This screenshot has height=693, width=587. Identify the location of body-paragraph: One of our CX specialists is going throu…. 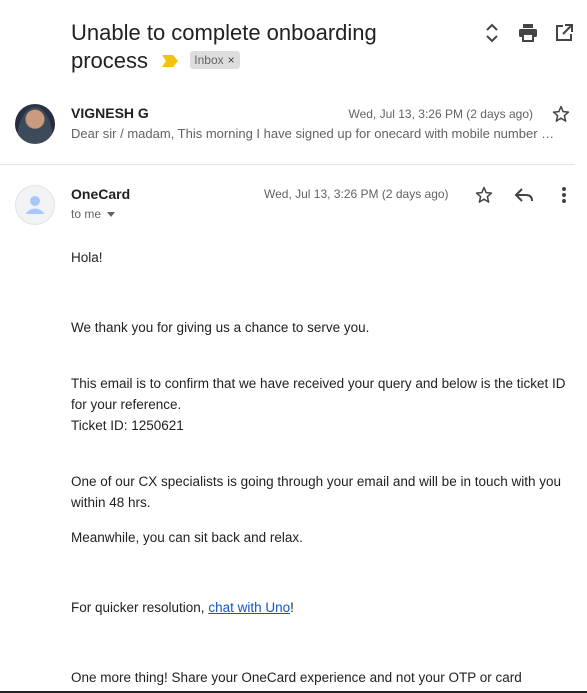
(316, 492).